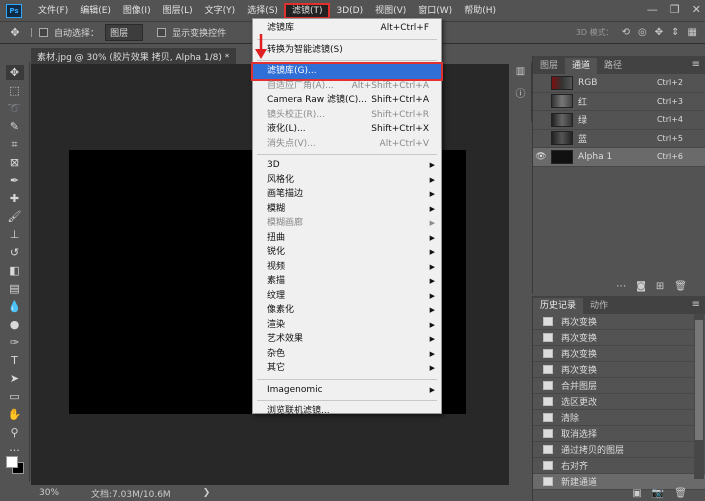 This screenshot has width=705, height=501. Describe the element at coordinates (133, 56) in the screenshot. I see `document-tab: 素材.jpg @ 30% (胶片效果 拷贝, Alpha 1/8) * ×` at that location.